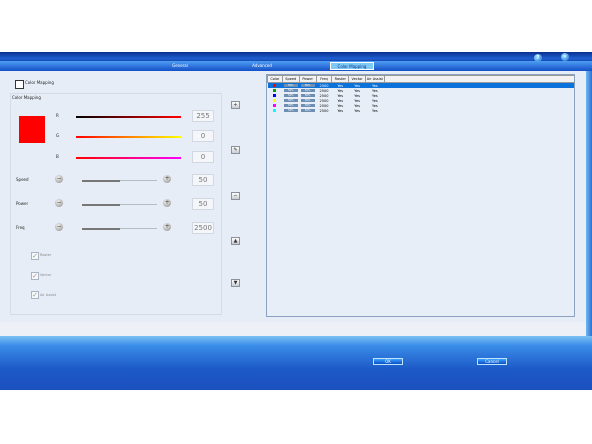 The height and width of the screenshot is (444, 592). Describe the element at coordinates (167, 203) in the screenshot. I see `power-increase-button: +` at that location.